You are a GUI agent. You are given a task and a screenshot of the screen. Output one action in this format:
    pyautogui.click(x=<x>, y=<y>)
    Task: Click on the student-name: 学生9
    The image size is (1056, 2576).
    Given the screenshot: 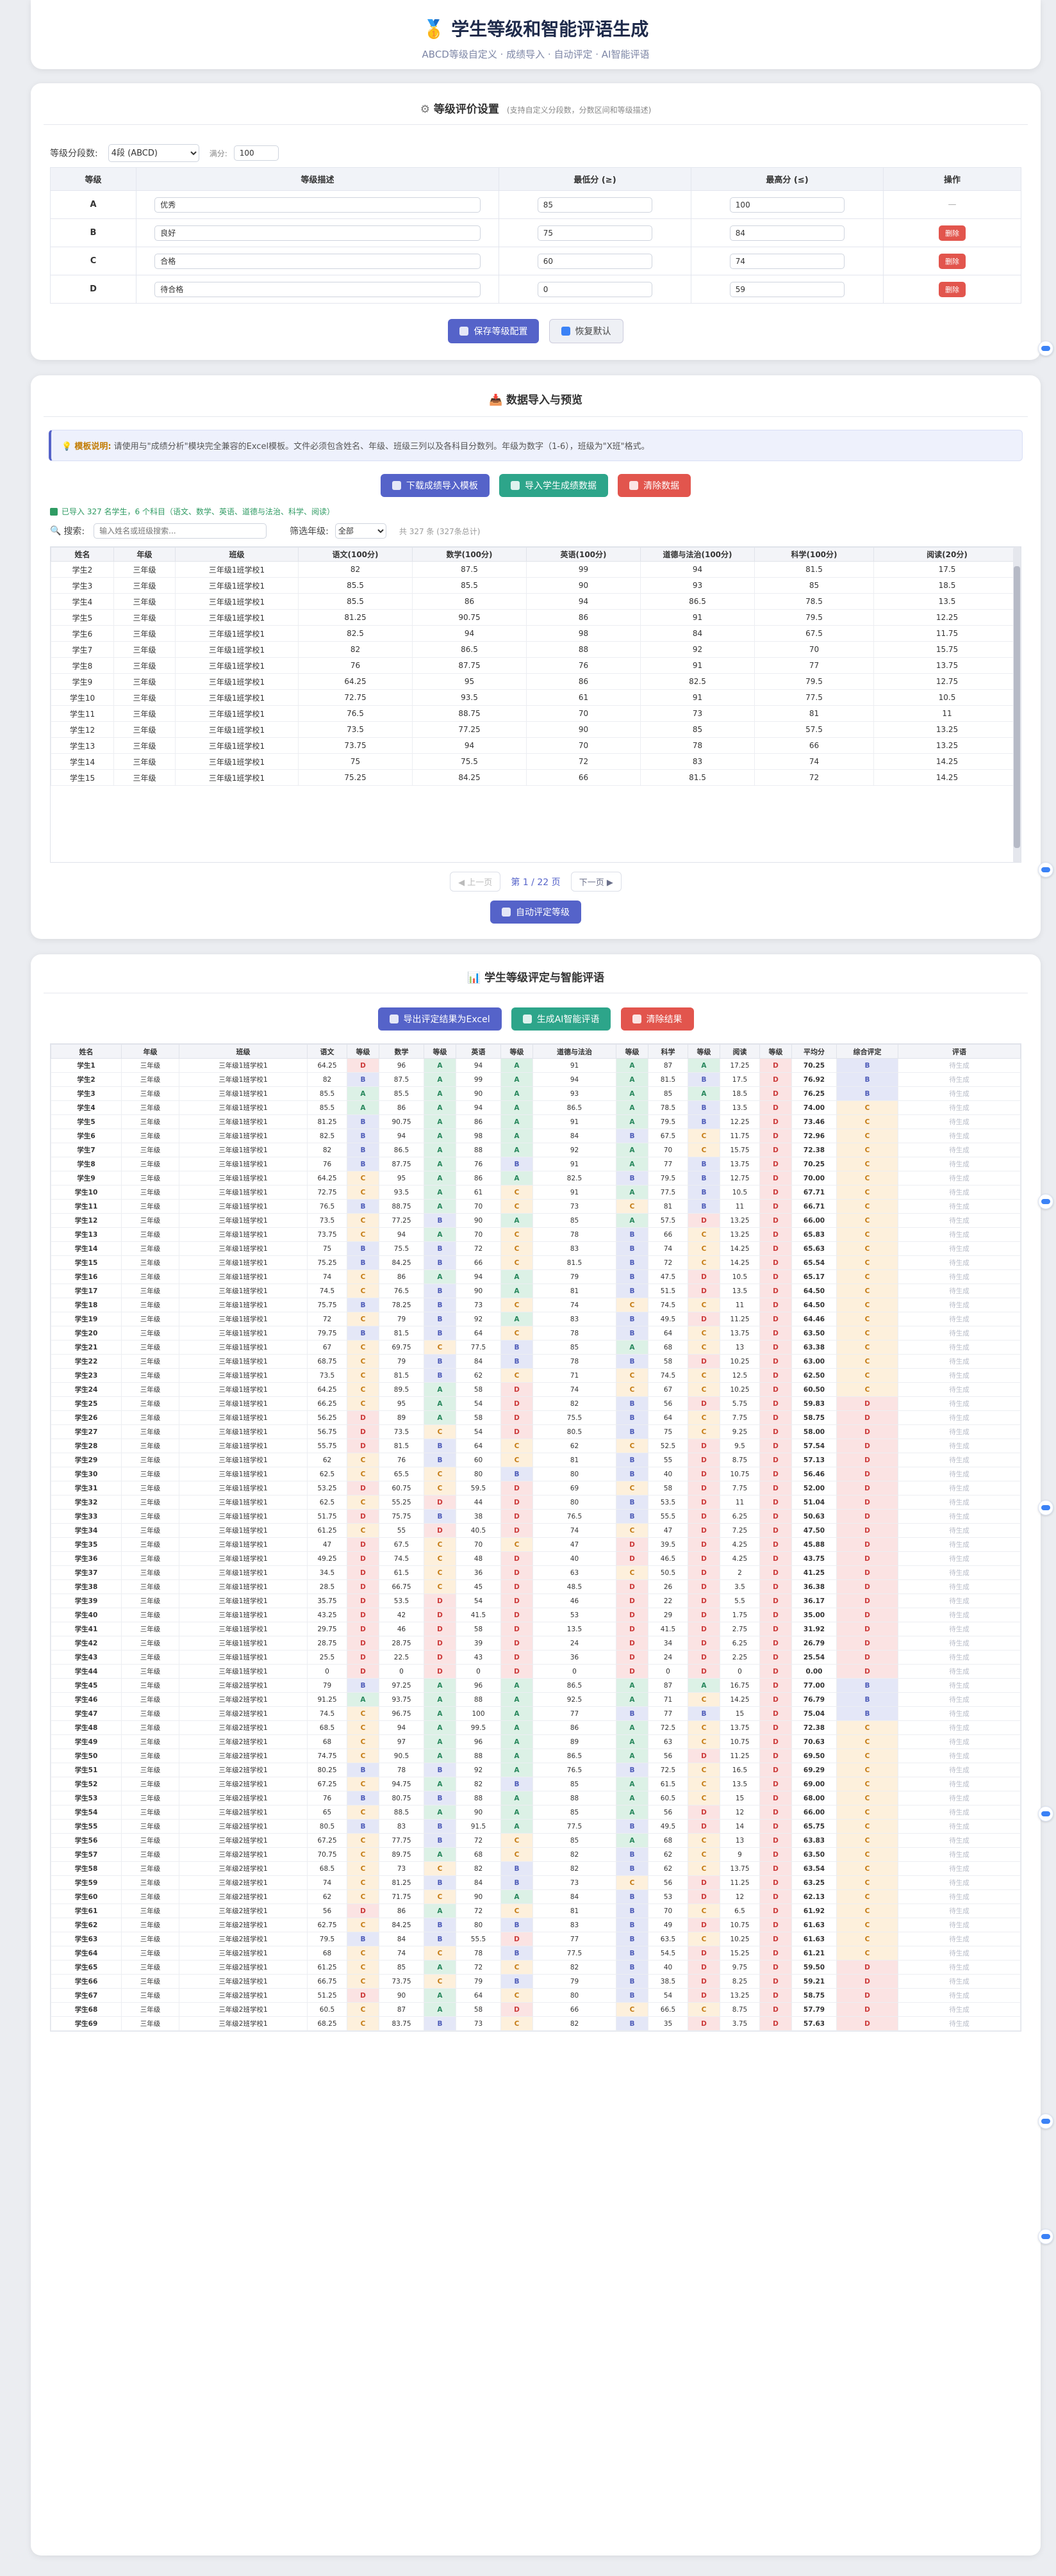 What is the action you would take?
    pyautogui.click(x=87, y=1178)
    